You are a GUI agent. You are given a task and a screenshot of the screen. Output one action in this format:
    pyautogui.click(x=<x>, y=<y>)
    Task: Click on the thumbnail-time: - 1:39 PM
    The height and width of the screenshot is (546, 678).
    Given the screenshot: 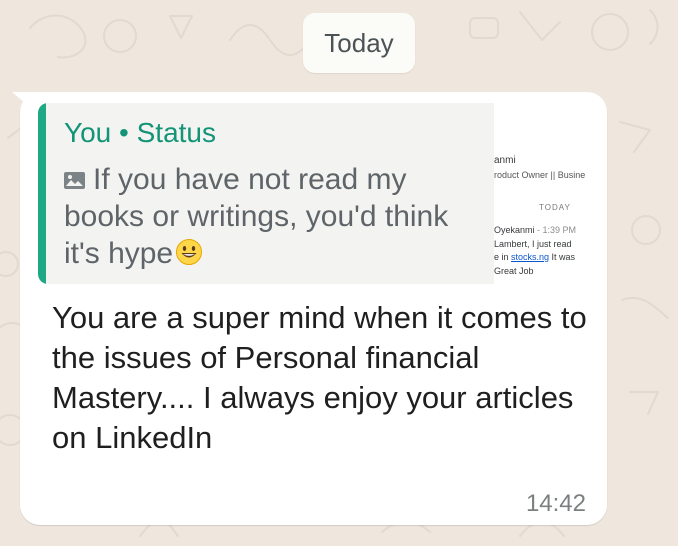 What is the action you would take?
    pyautogui.click(x=557, y=230)
    